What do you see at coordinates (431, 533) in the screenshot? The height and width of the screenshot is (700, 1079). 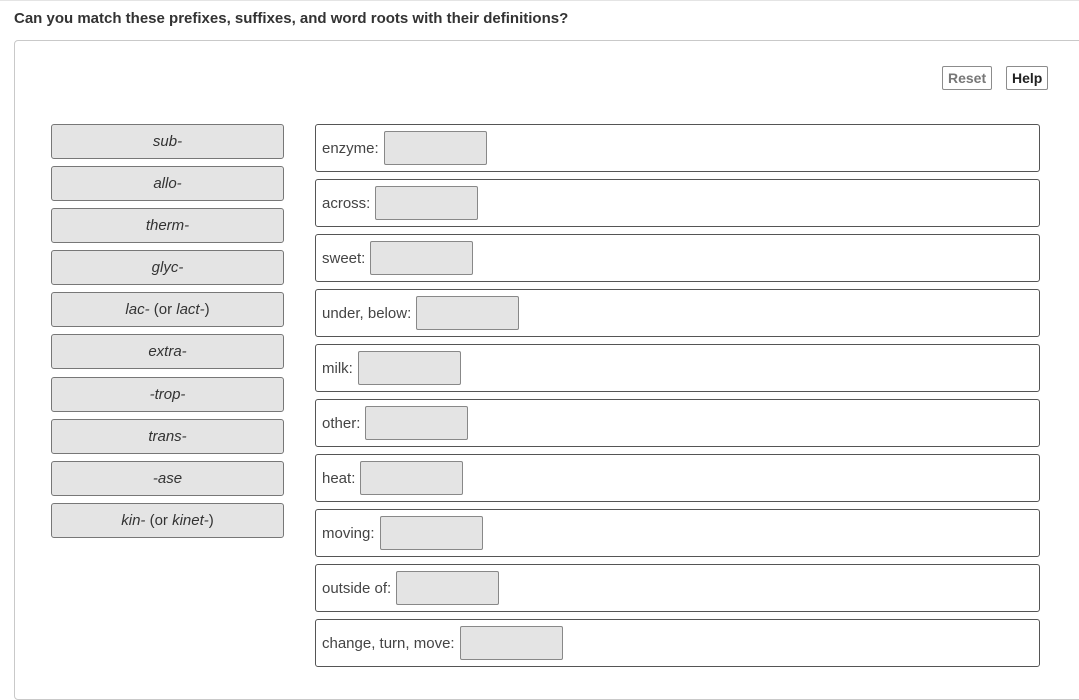 I see `drop-target-moving` at bounding box center [431, 533].